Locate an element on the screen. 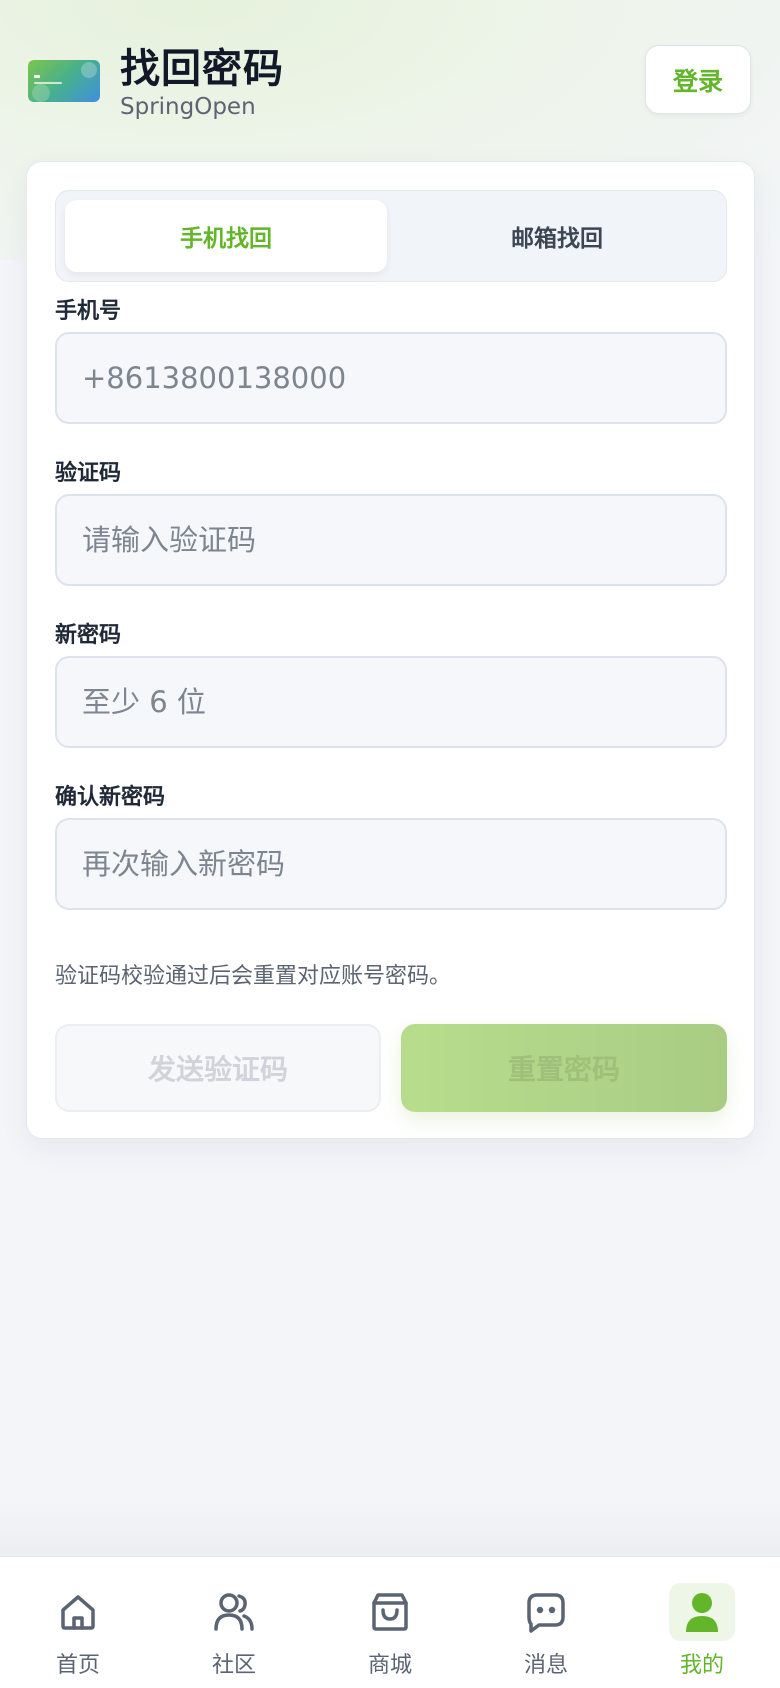 This screenshot has height=1688, width=780. tabbar-item-community: 社区 is located at coordinates (234, 1622).